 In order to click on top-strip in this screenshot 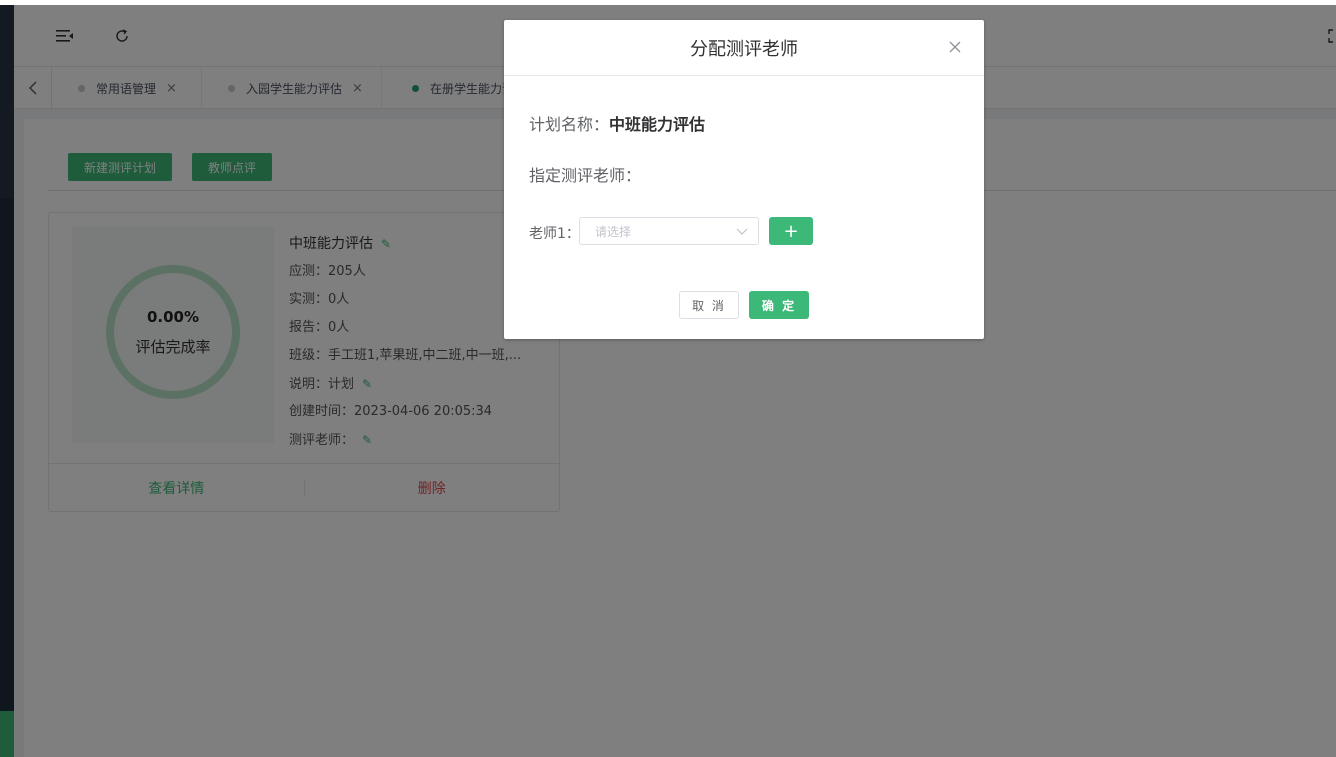, I will do `click(668, 2)`.